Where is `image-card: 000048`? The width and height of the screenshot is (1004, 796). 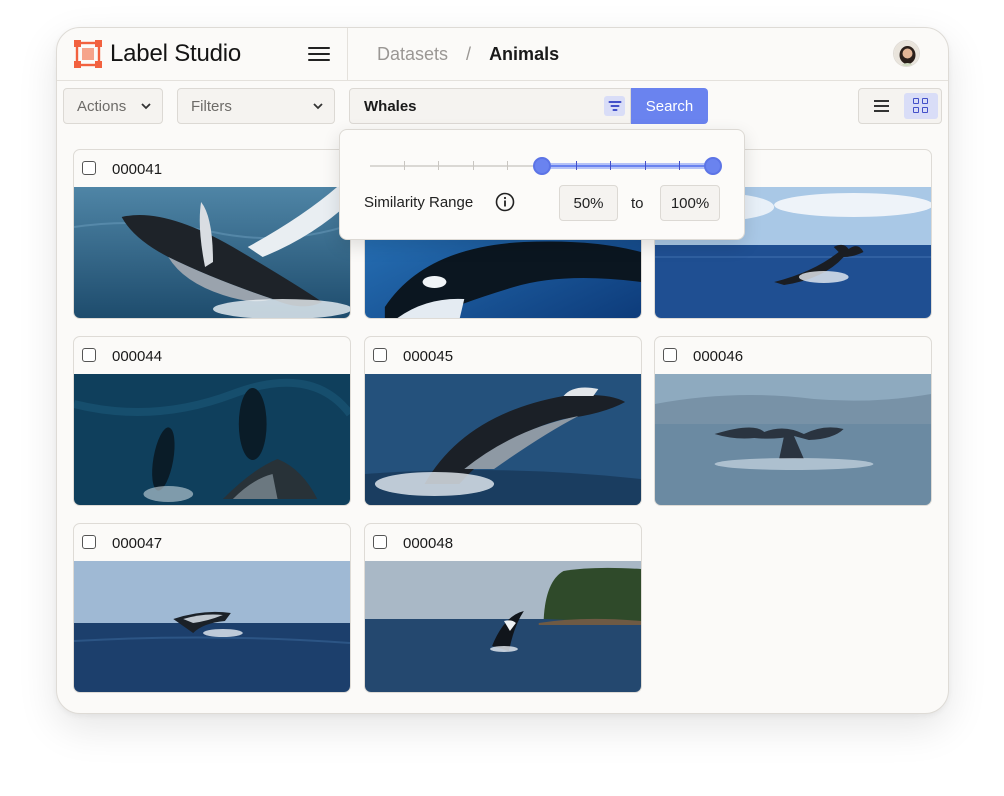
image-card: 000048 is located at coordinates (503, 608).